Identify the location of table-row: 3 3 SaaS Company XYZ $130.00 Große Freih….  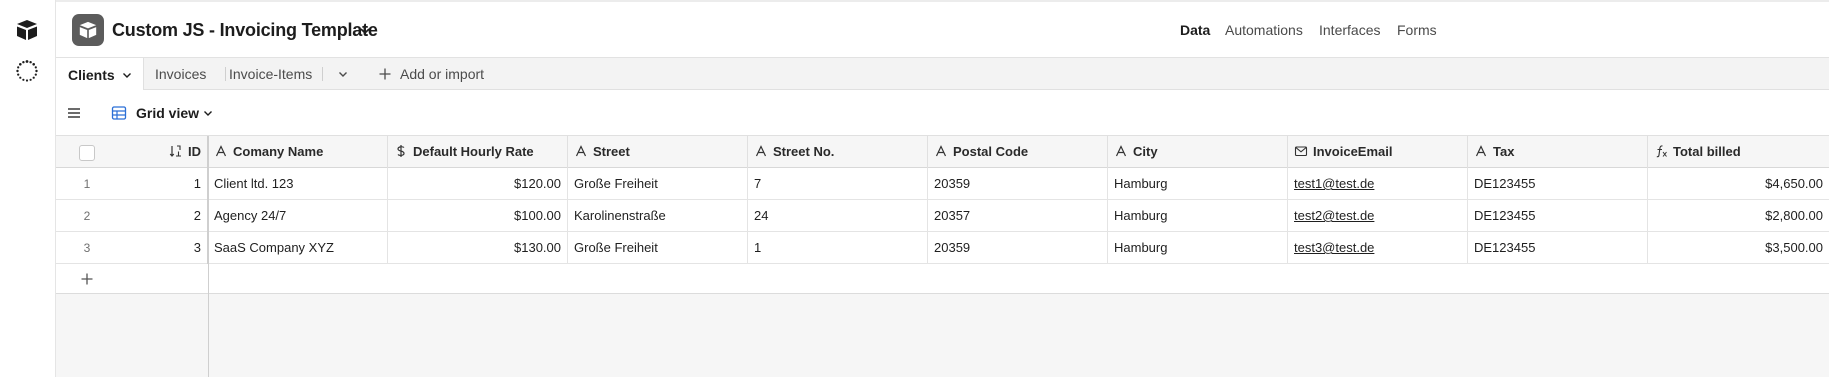
(942, 248).